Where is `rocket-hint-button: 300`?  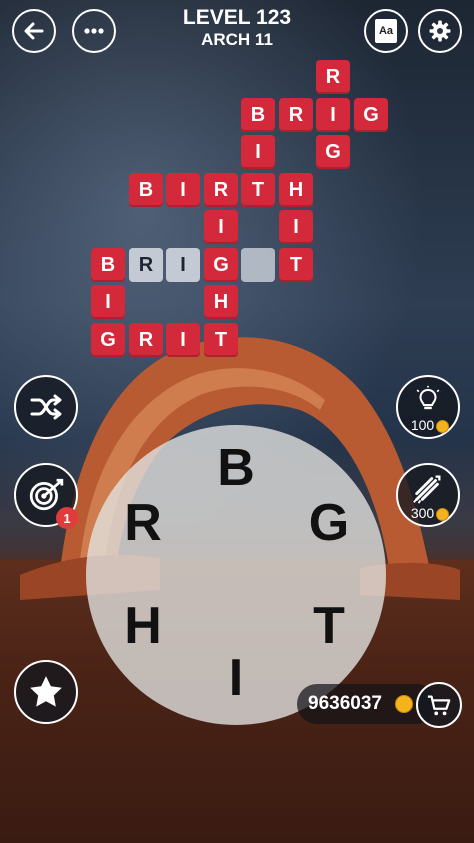
rocket-hint-button: 300 is located at coordinates (428, 495).